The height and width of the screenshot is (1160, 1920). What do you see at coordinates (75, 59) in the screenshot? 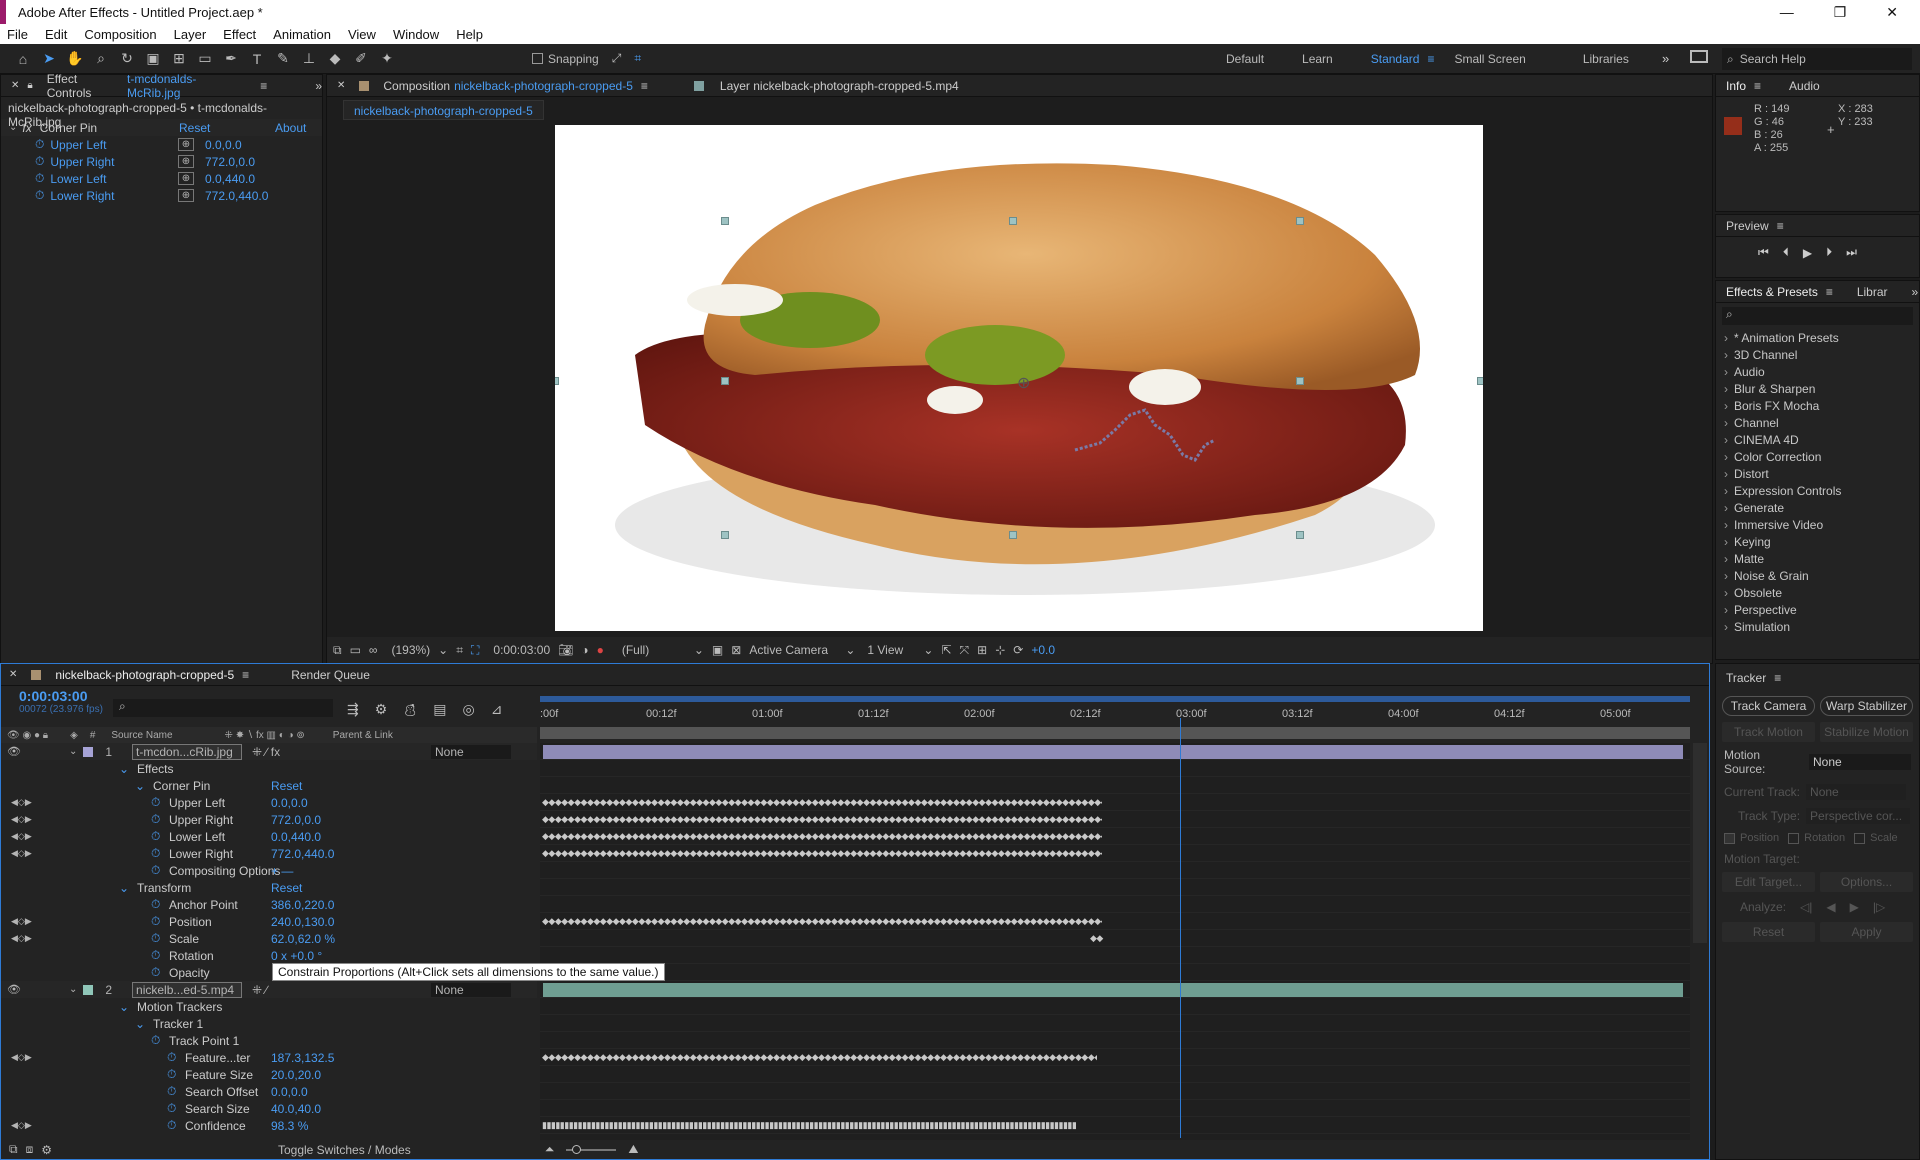
I see `hand-tool-icon: ✋` at bounding box center [75, 59].